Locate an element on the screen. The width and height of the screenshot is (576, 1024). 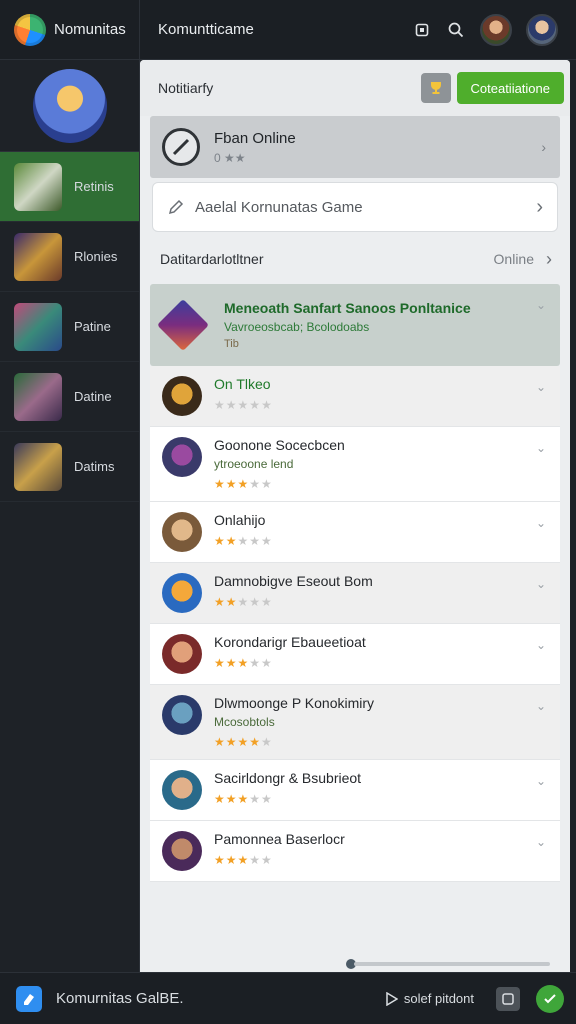
trophy-icon is located at coordinates (435, 88).